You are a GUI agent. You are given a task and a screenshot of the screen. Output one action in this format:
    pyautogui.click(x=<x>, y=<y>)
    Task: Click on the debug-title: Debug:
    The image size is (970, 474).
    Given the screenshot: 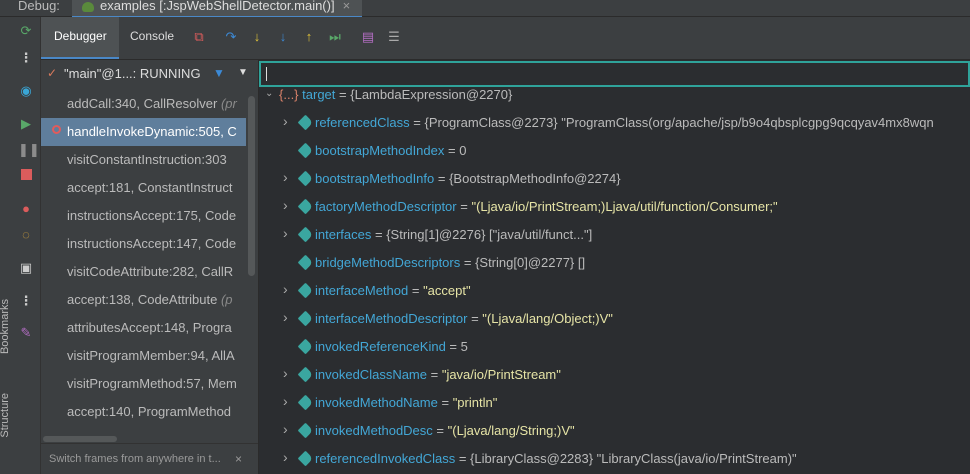 What is the action you would take?
    pyautogui.click(x=39, y=6)
    